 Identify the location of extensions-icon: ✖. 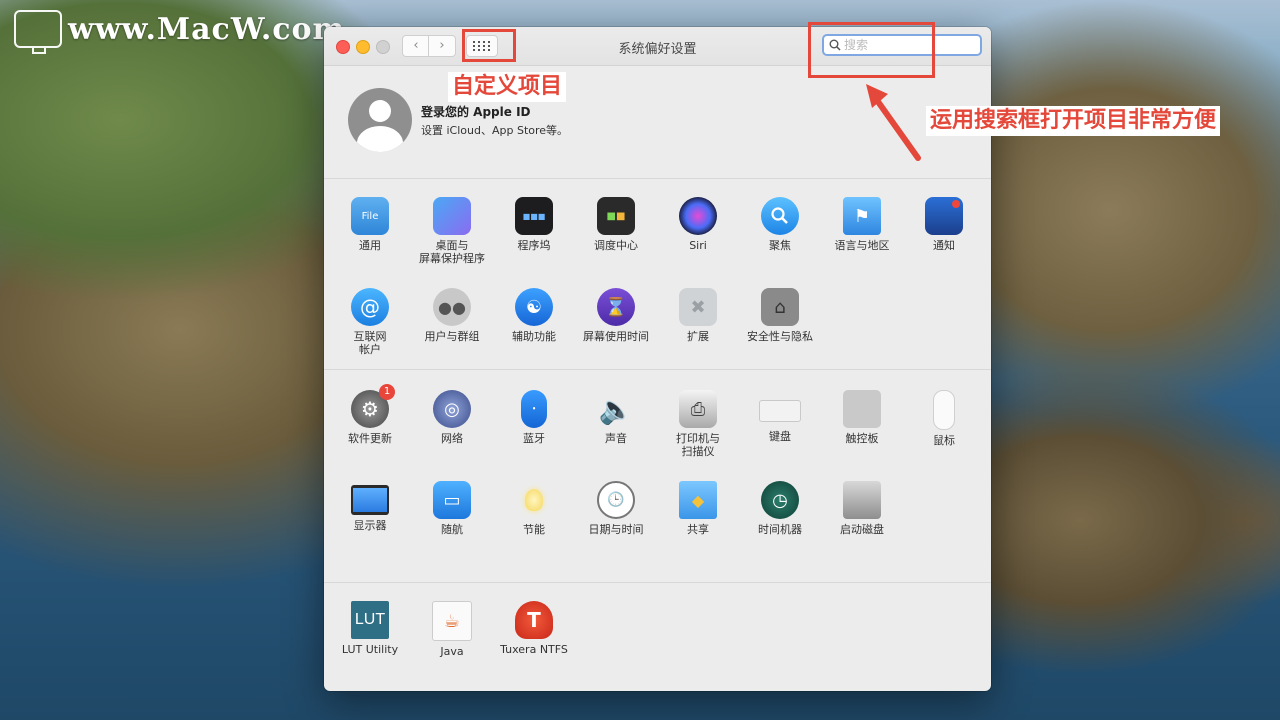
(698, 307).